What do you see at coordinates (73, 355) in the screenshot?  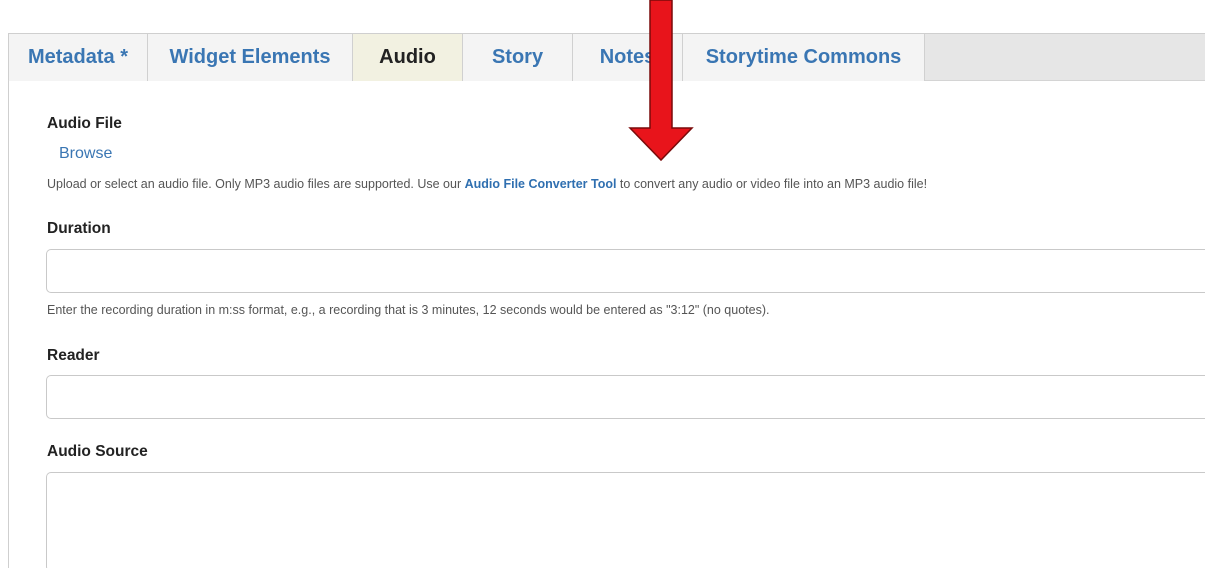 I see `reader-label: Reader` at bounding box center [73, 355].